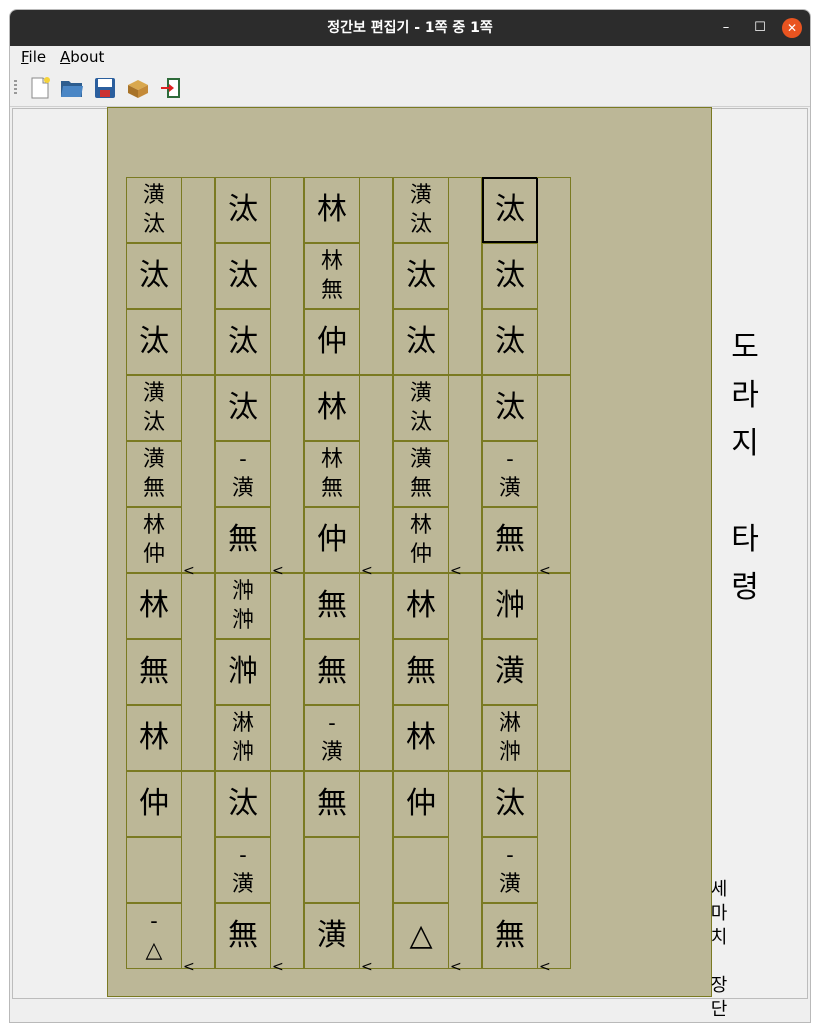 The image size is (820, 1031). I want to click on title-bar: 정간보 편집기 - 1쪽 중 1쪽 – ☐ ✕, so click(410, 28).